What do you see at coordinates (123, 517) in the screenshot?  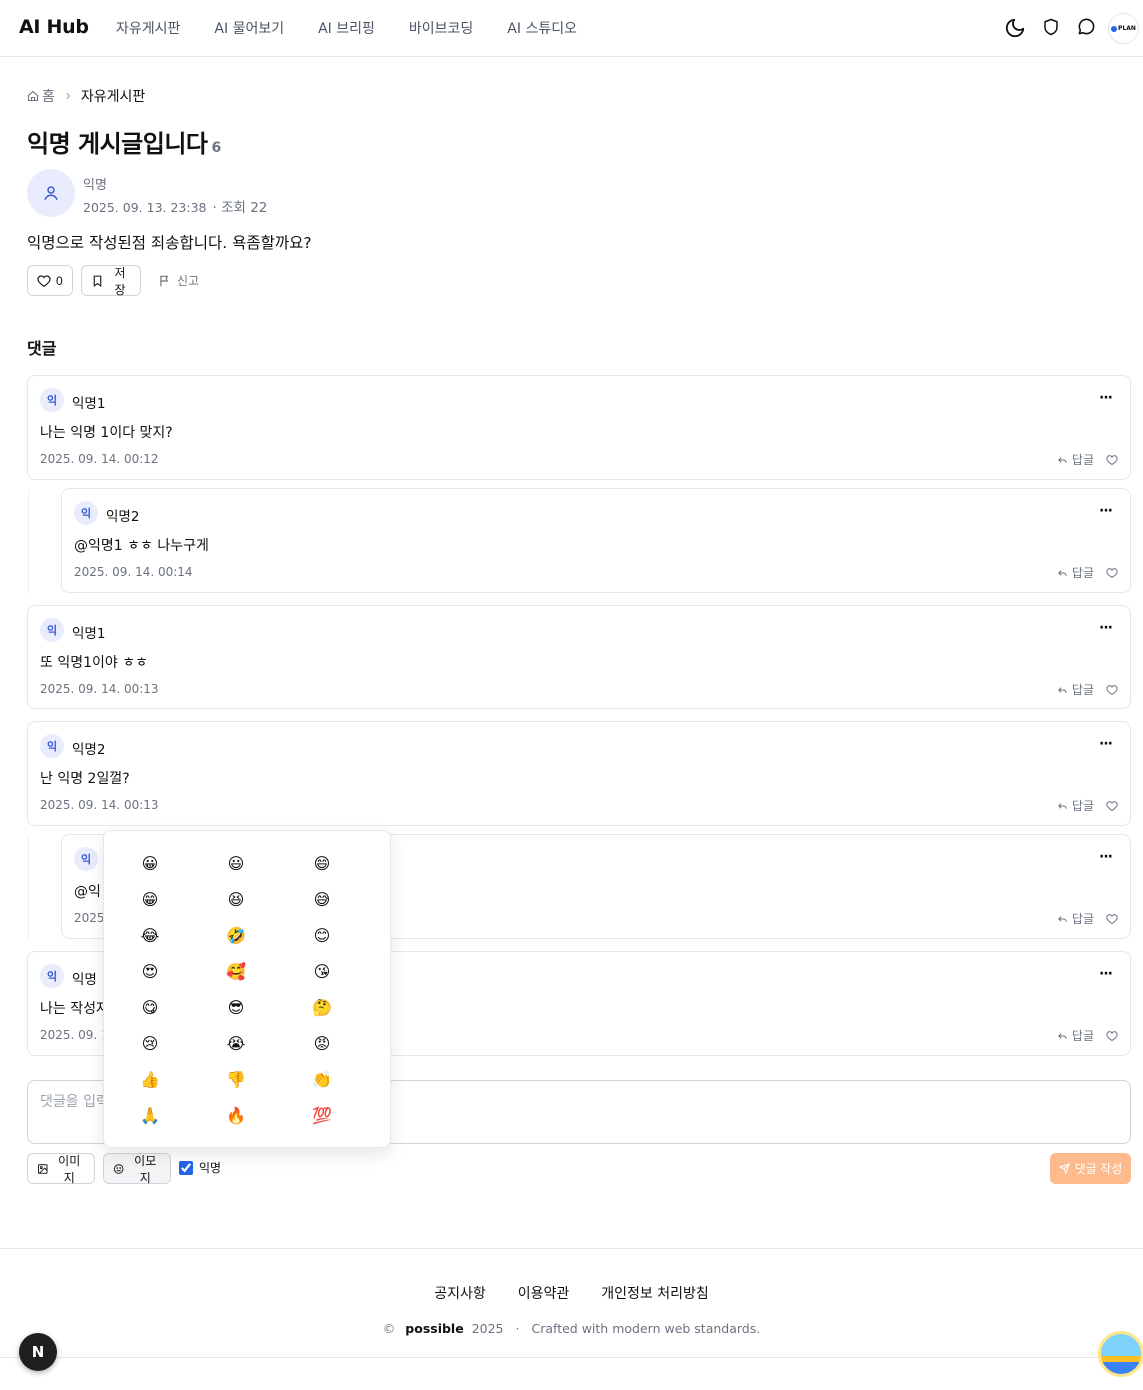 I see `comment-author: 익명2` at bounding box center [123, 517].